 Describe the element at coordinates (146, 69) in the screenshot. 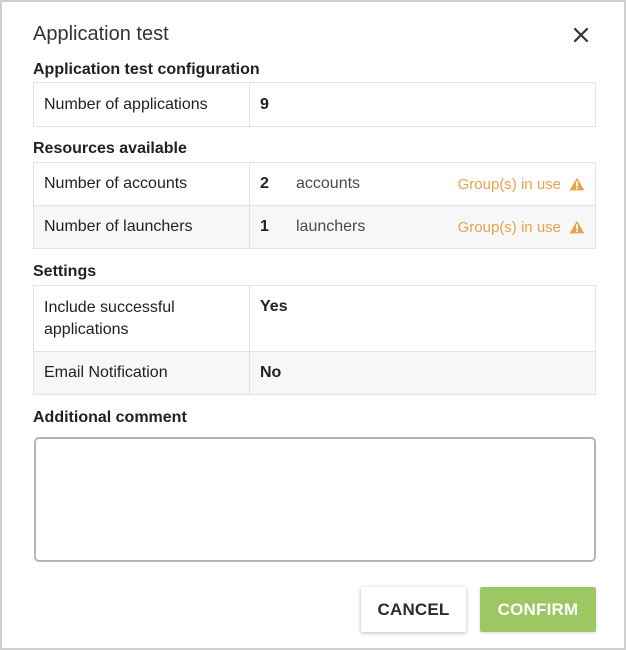

I see `config-section-title: Application test configuration` at that location.